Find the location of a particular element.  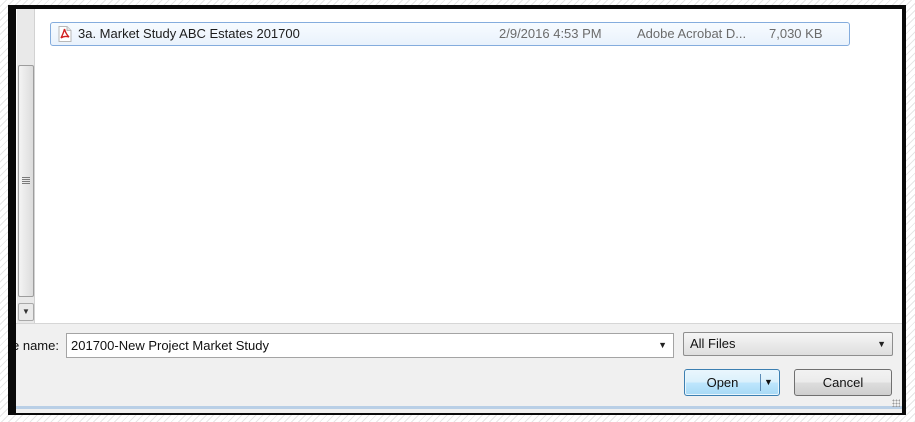

file-name-cell: 3a. Market Study ABC Estates 201700 is located at coordinates (189, 33).